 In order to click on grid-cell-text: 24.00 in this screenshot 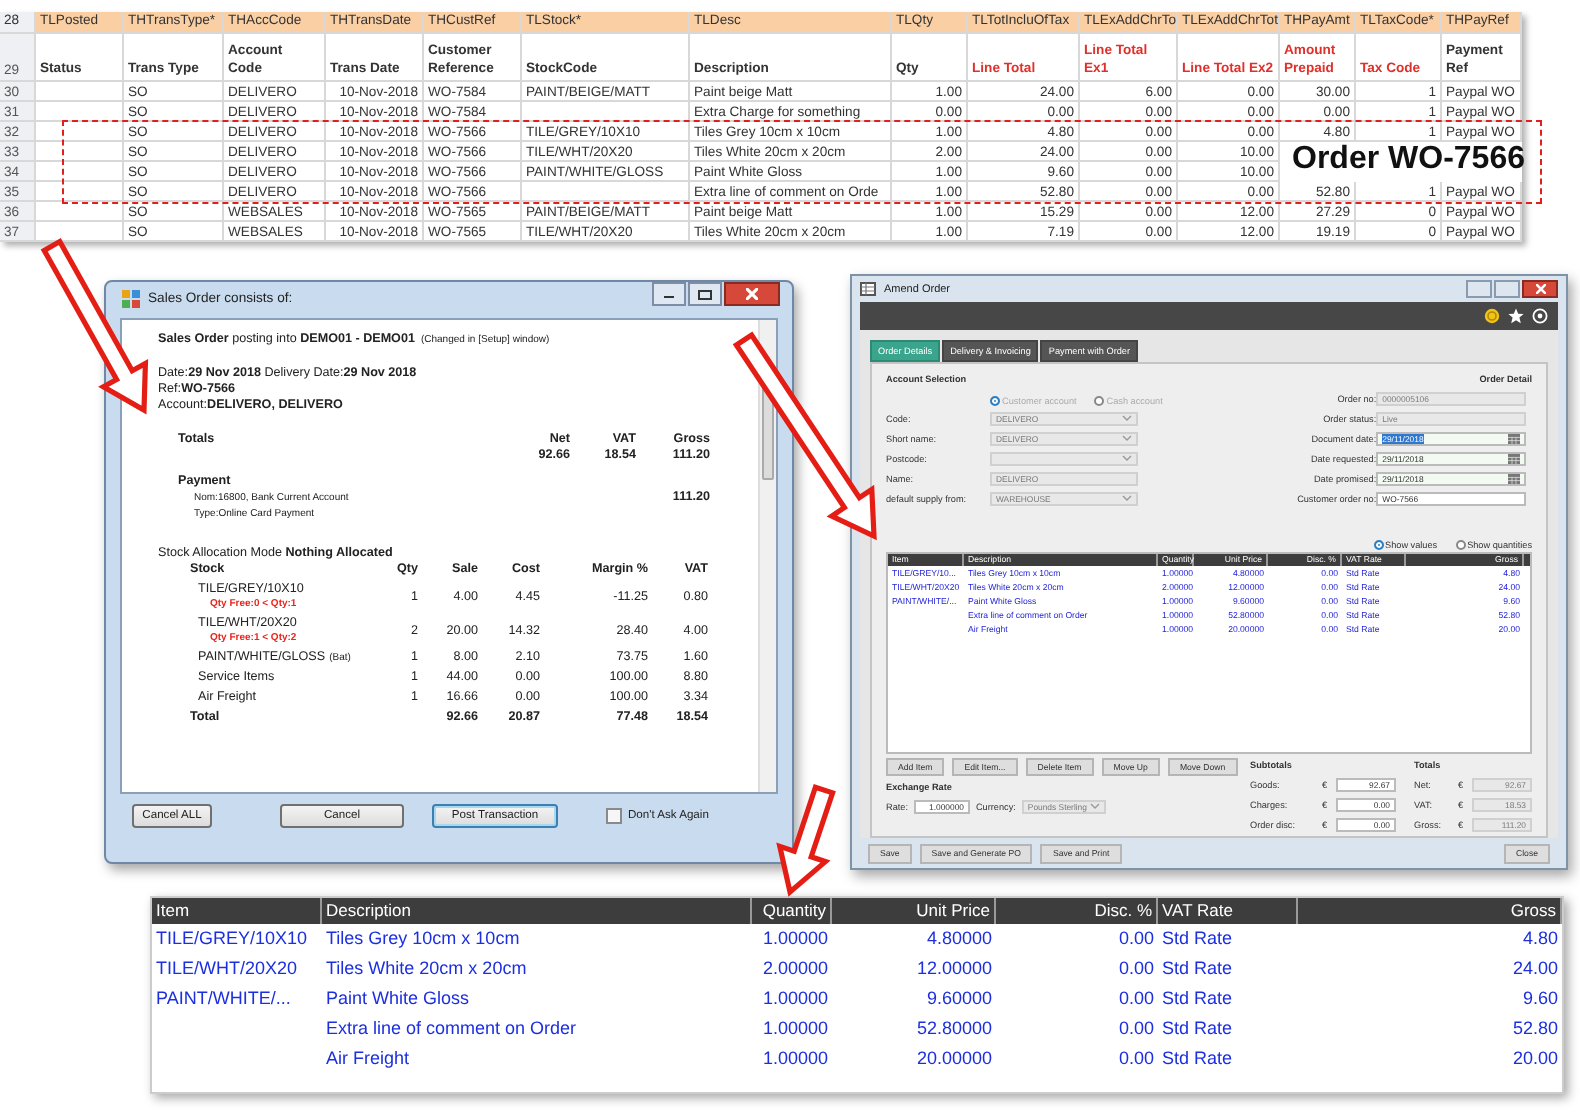, I will do `click(1535, 969)`.